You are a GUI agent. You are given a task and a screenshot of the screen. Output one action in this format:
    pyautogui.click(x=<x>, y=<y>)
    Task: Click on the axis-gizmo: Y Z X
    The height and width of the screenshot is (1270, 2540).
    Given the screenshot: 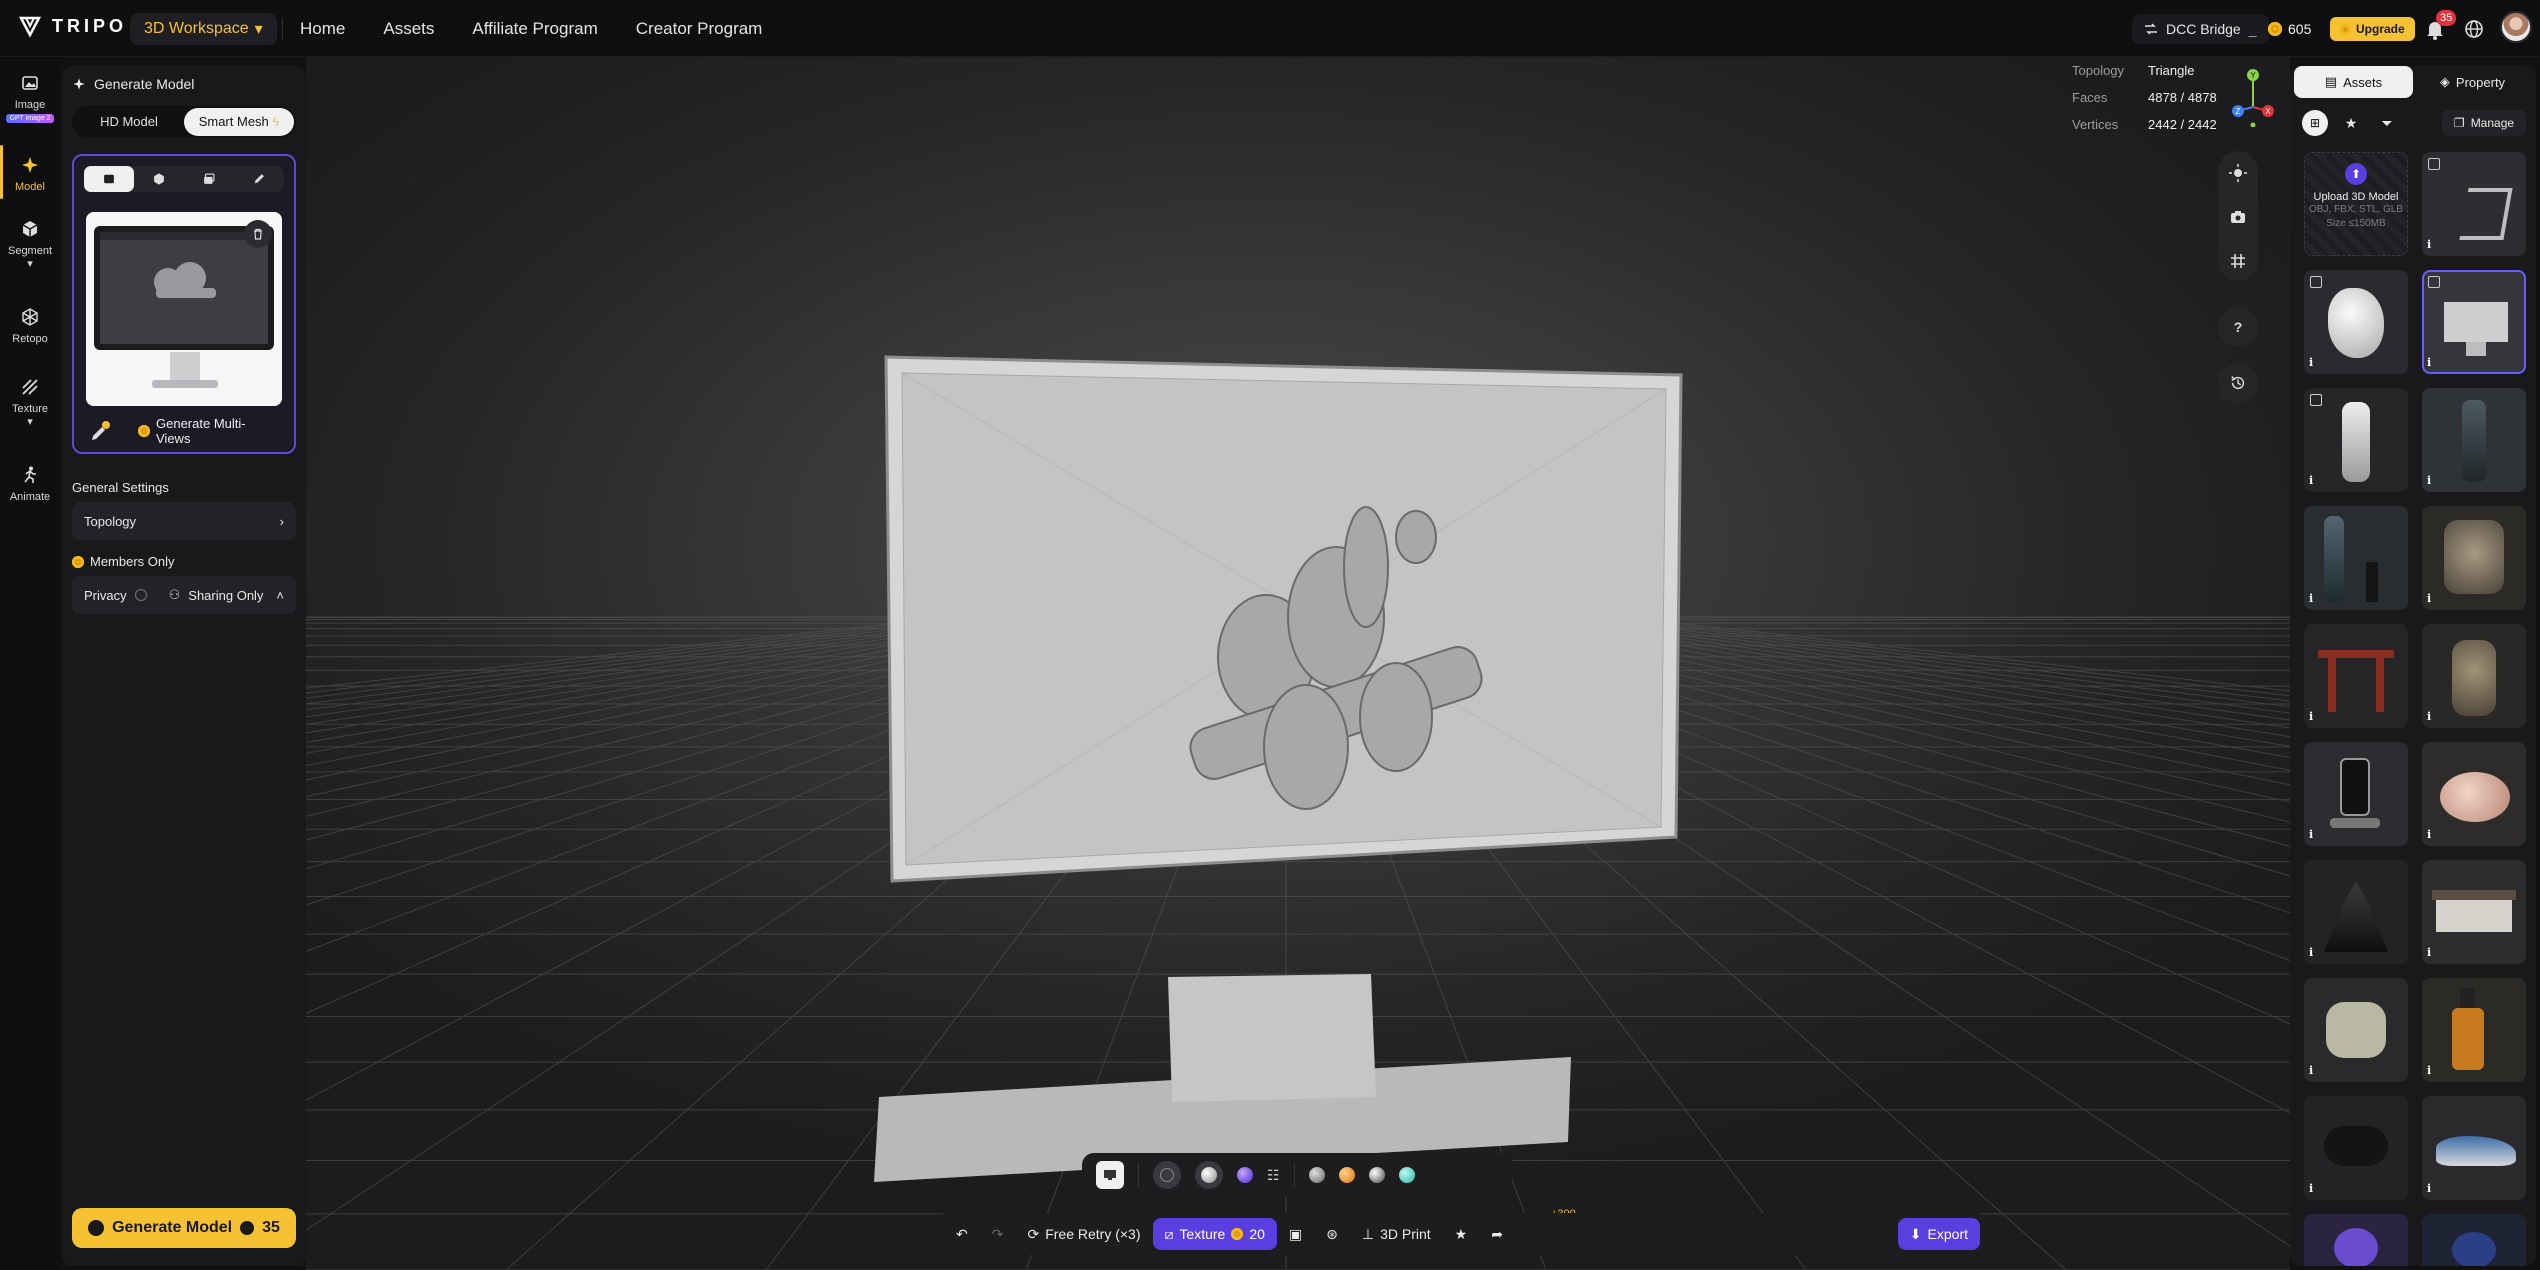 What is the action you would take?
    pyautogui.click(x=2253, y=97)
    